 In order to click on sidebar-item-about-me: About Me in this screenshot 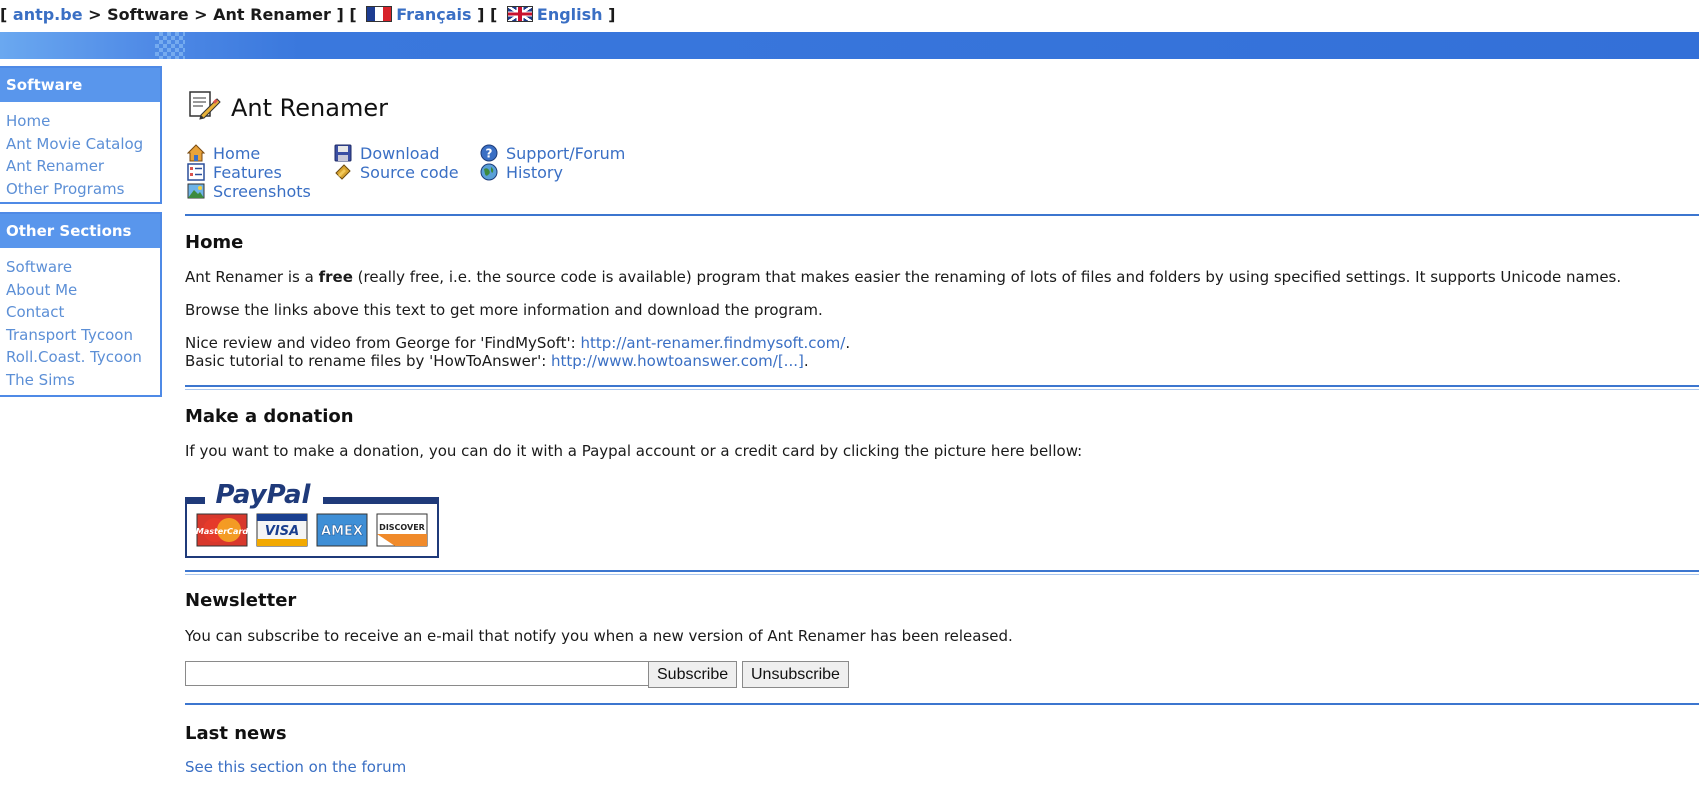, I will do `click(80, 290)`.